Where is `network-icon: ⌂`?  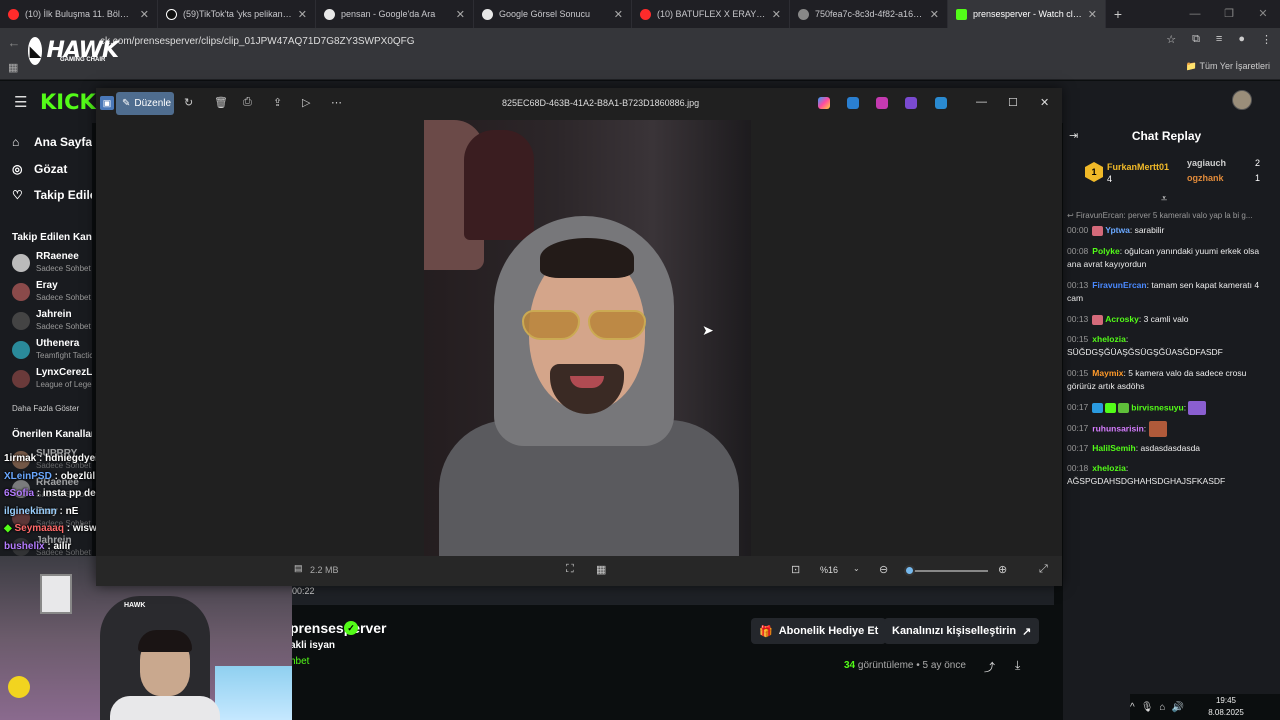 network-icon: ⌂ is located at coordinates (1162, 707).